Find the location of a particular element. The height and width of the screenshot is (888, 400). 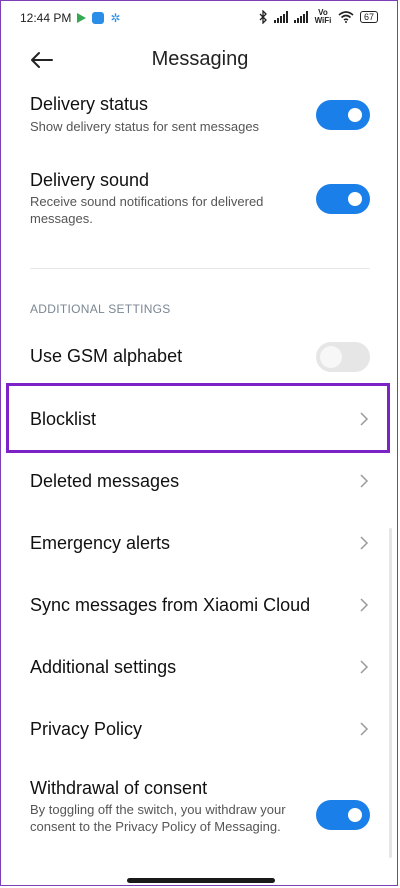

section-divider is located at coordinates (200, 268).